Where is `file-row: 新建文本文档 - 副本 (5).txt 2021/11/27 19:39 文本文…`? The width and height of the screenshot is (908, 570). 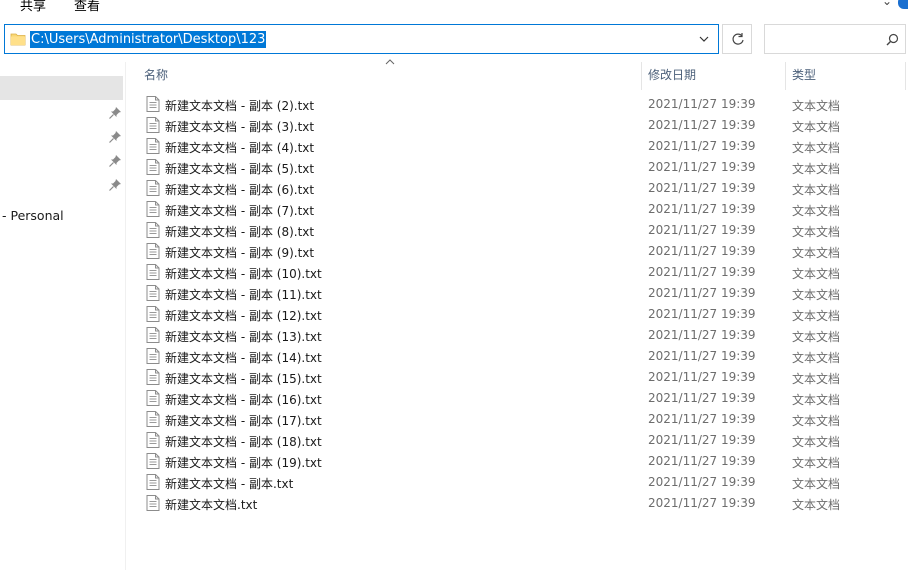 file-row: 新建文本文档 - 副本 (5).txt 2021/11/27 19:39 文本文… is located at coordinates (520, 167).